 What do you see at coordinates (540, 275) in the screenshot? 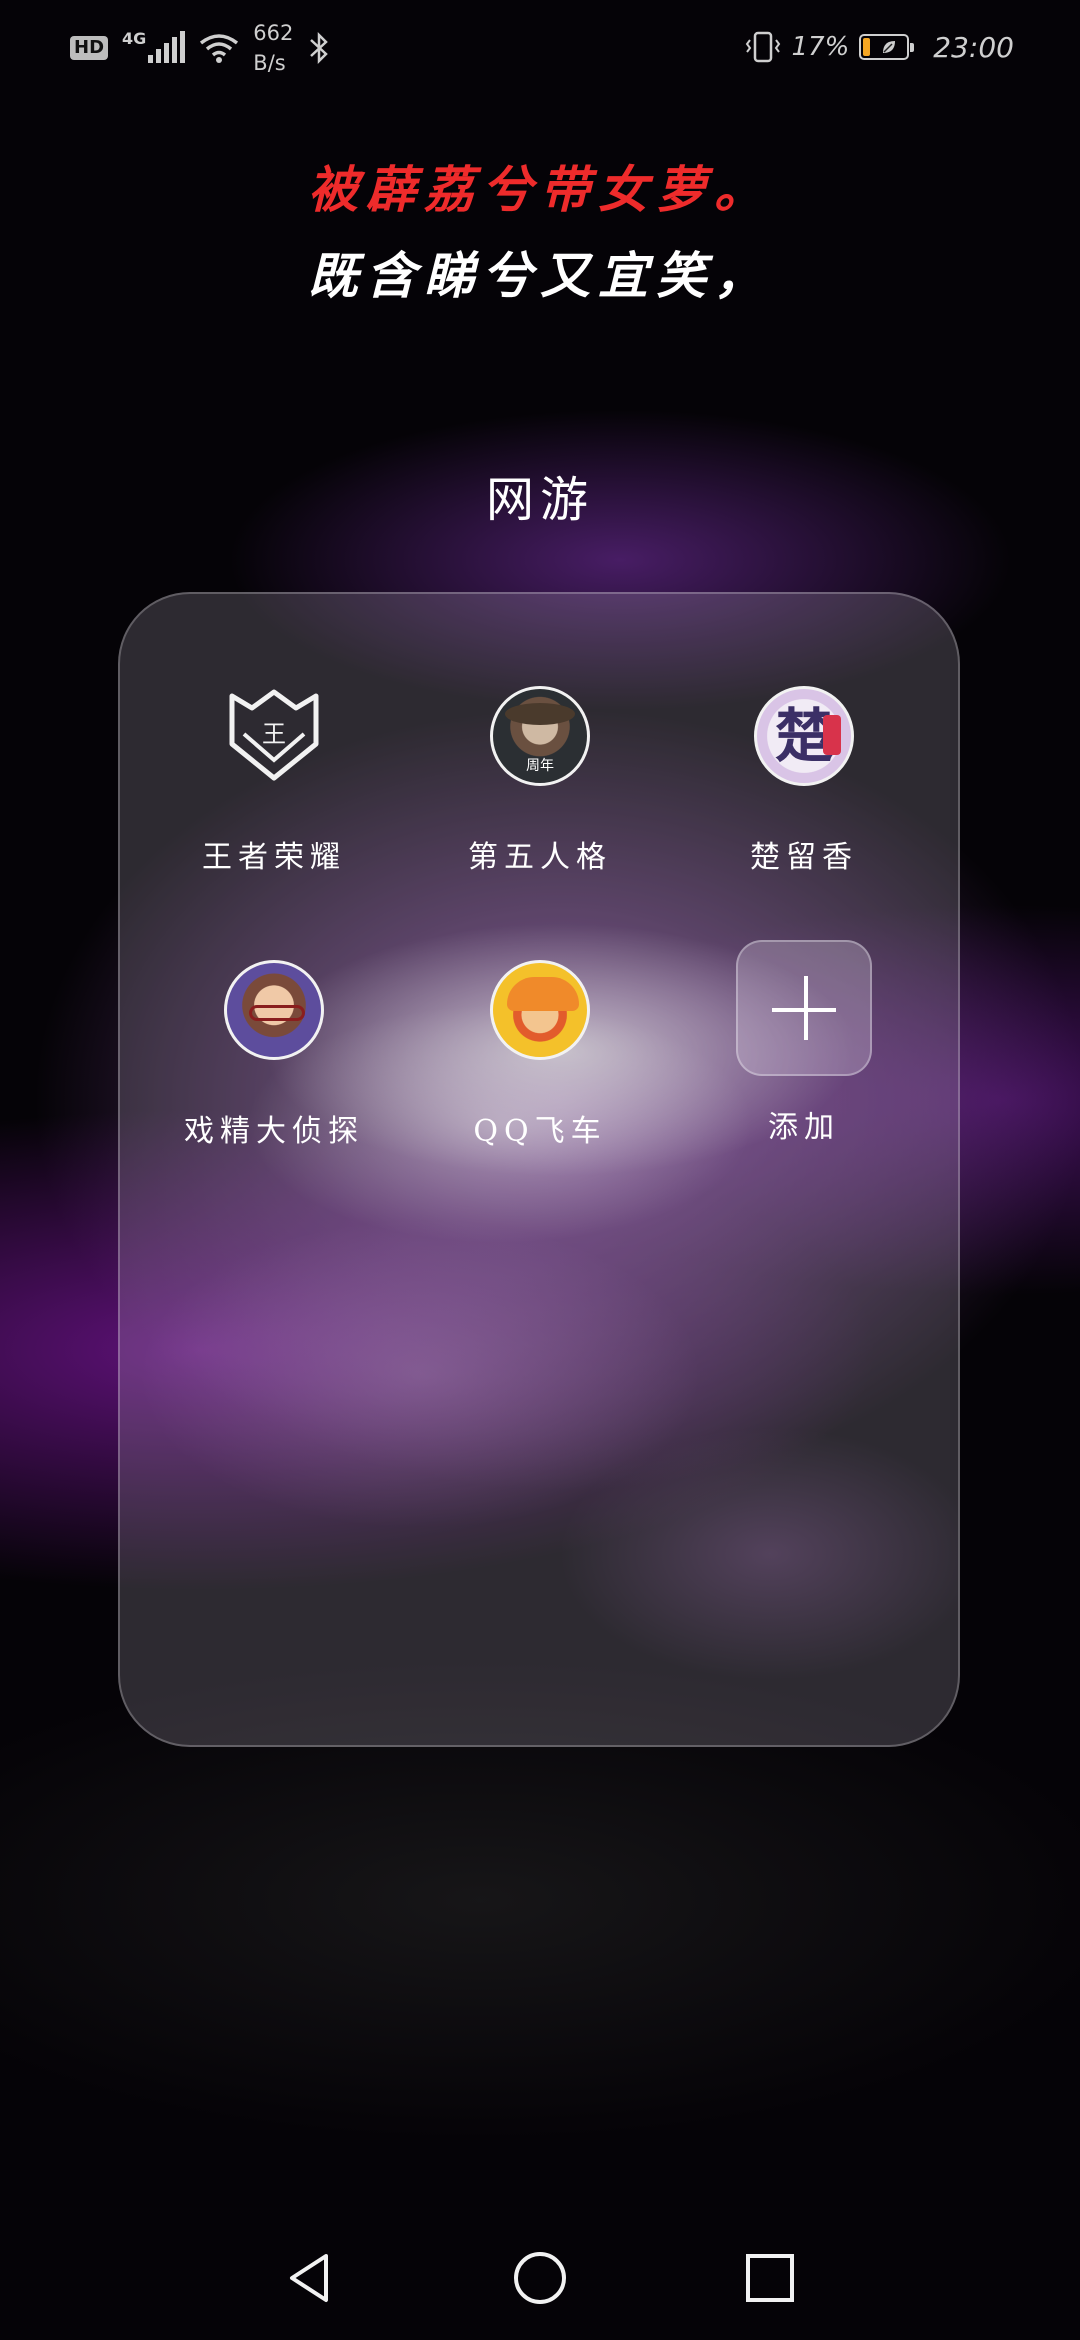
I see `wallpaper-poem-line-2: 既含睇兮又宜笑，` at bounding box center [540, 275].